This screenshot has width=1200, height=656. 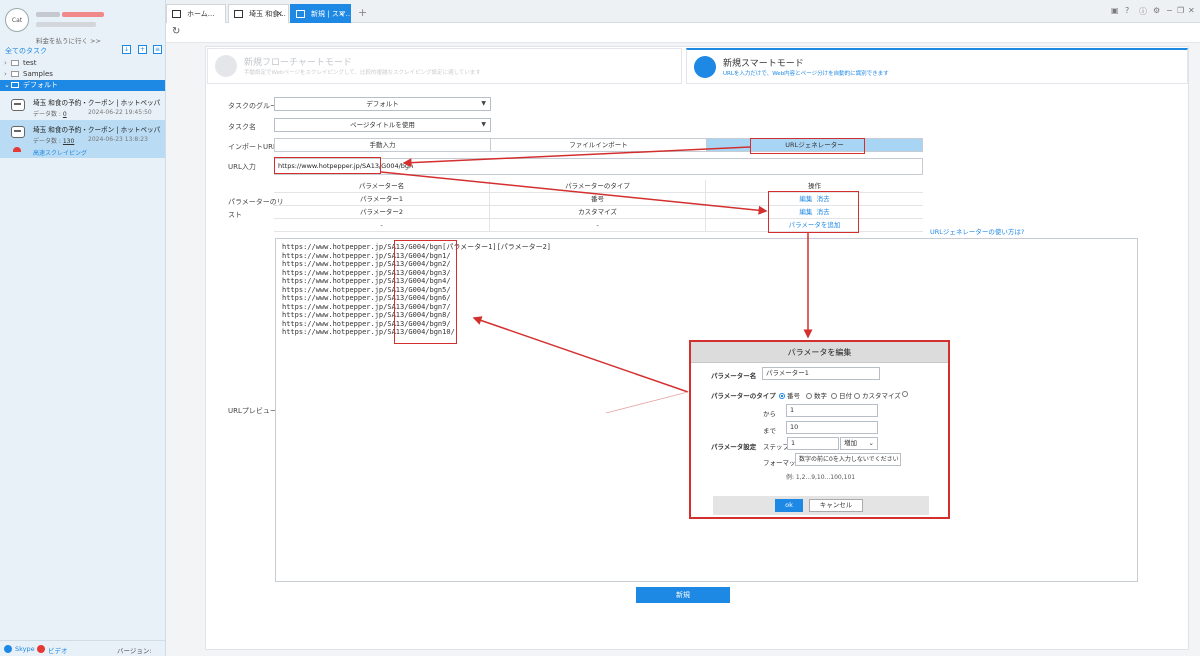 What do you see at coordinates (176, 31) in the screenshot?
I see `refresh-icon: ↻` at bounding box center [176, 31].